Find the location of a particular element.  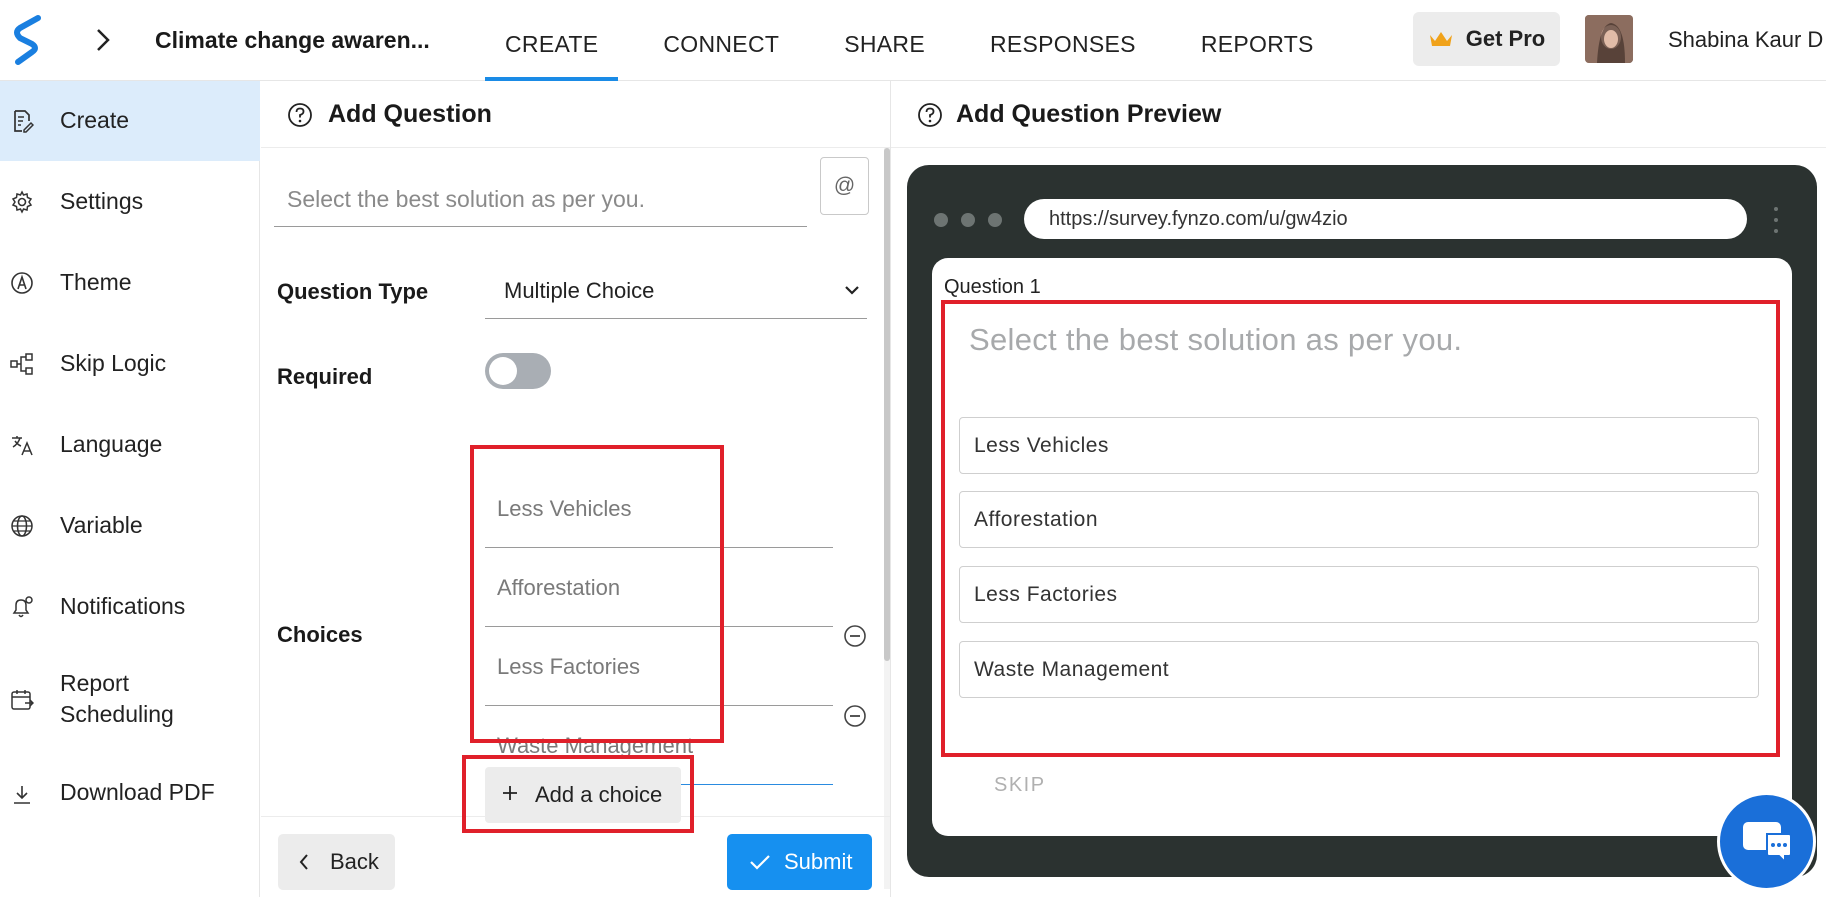

add-choice-button: Add a choice is located at coordinates (583, 795).